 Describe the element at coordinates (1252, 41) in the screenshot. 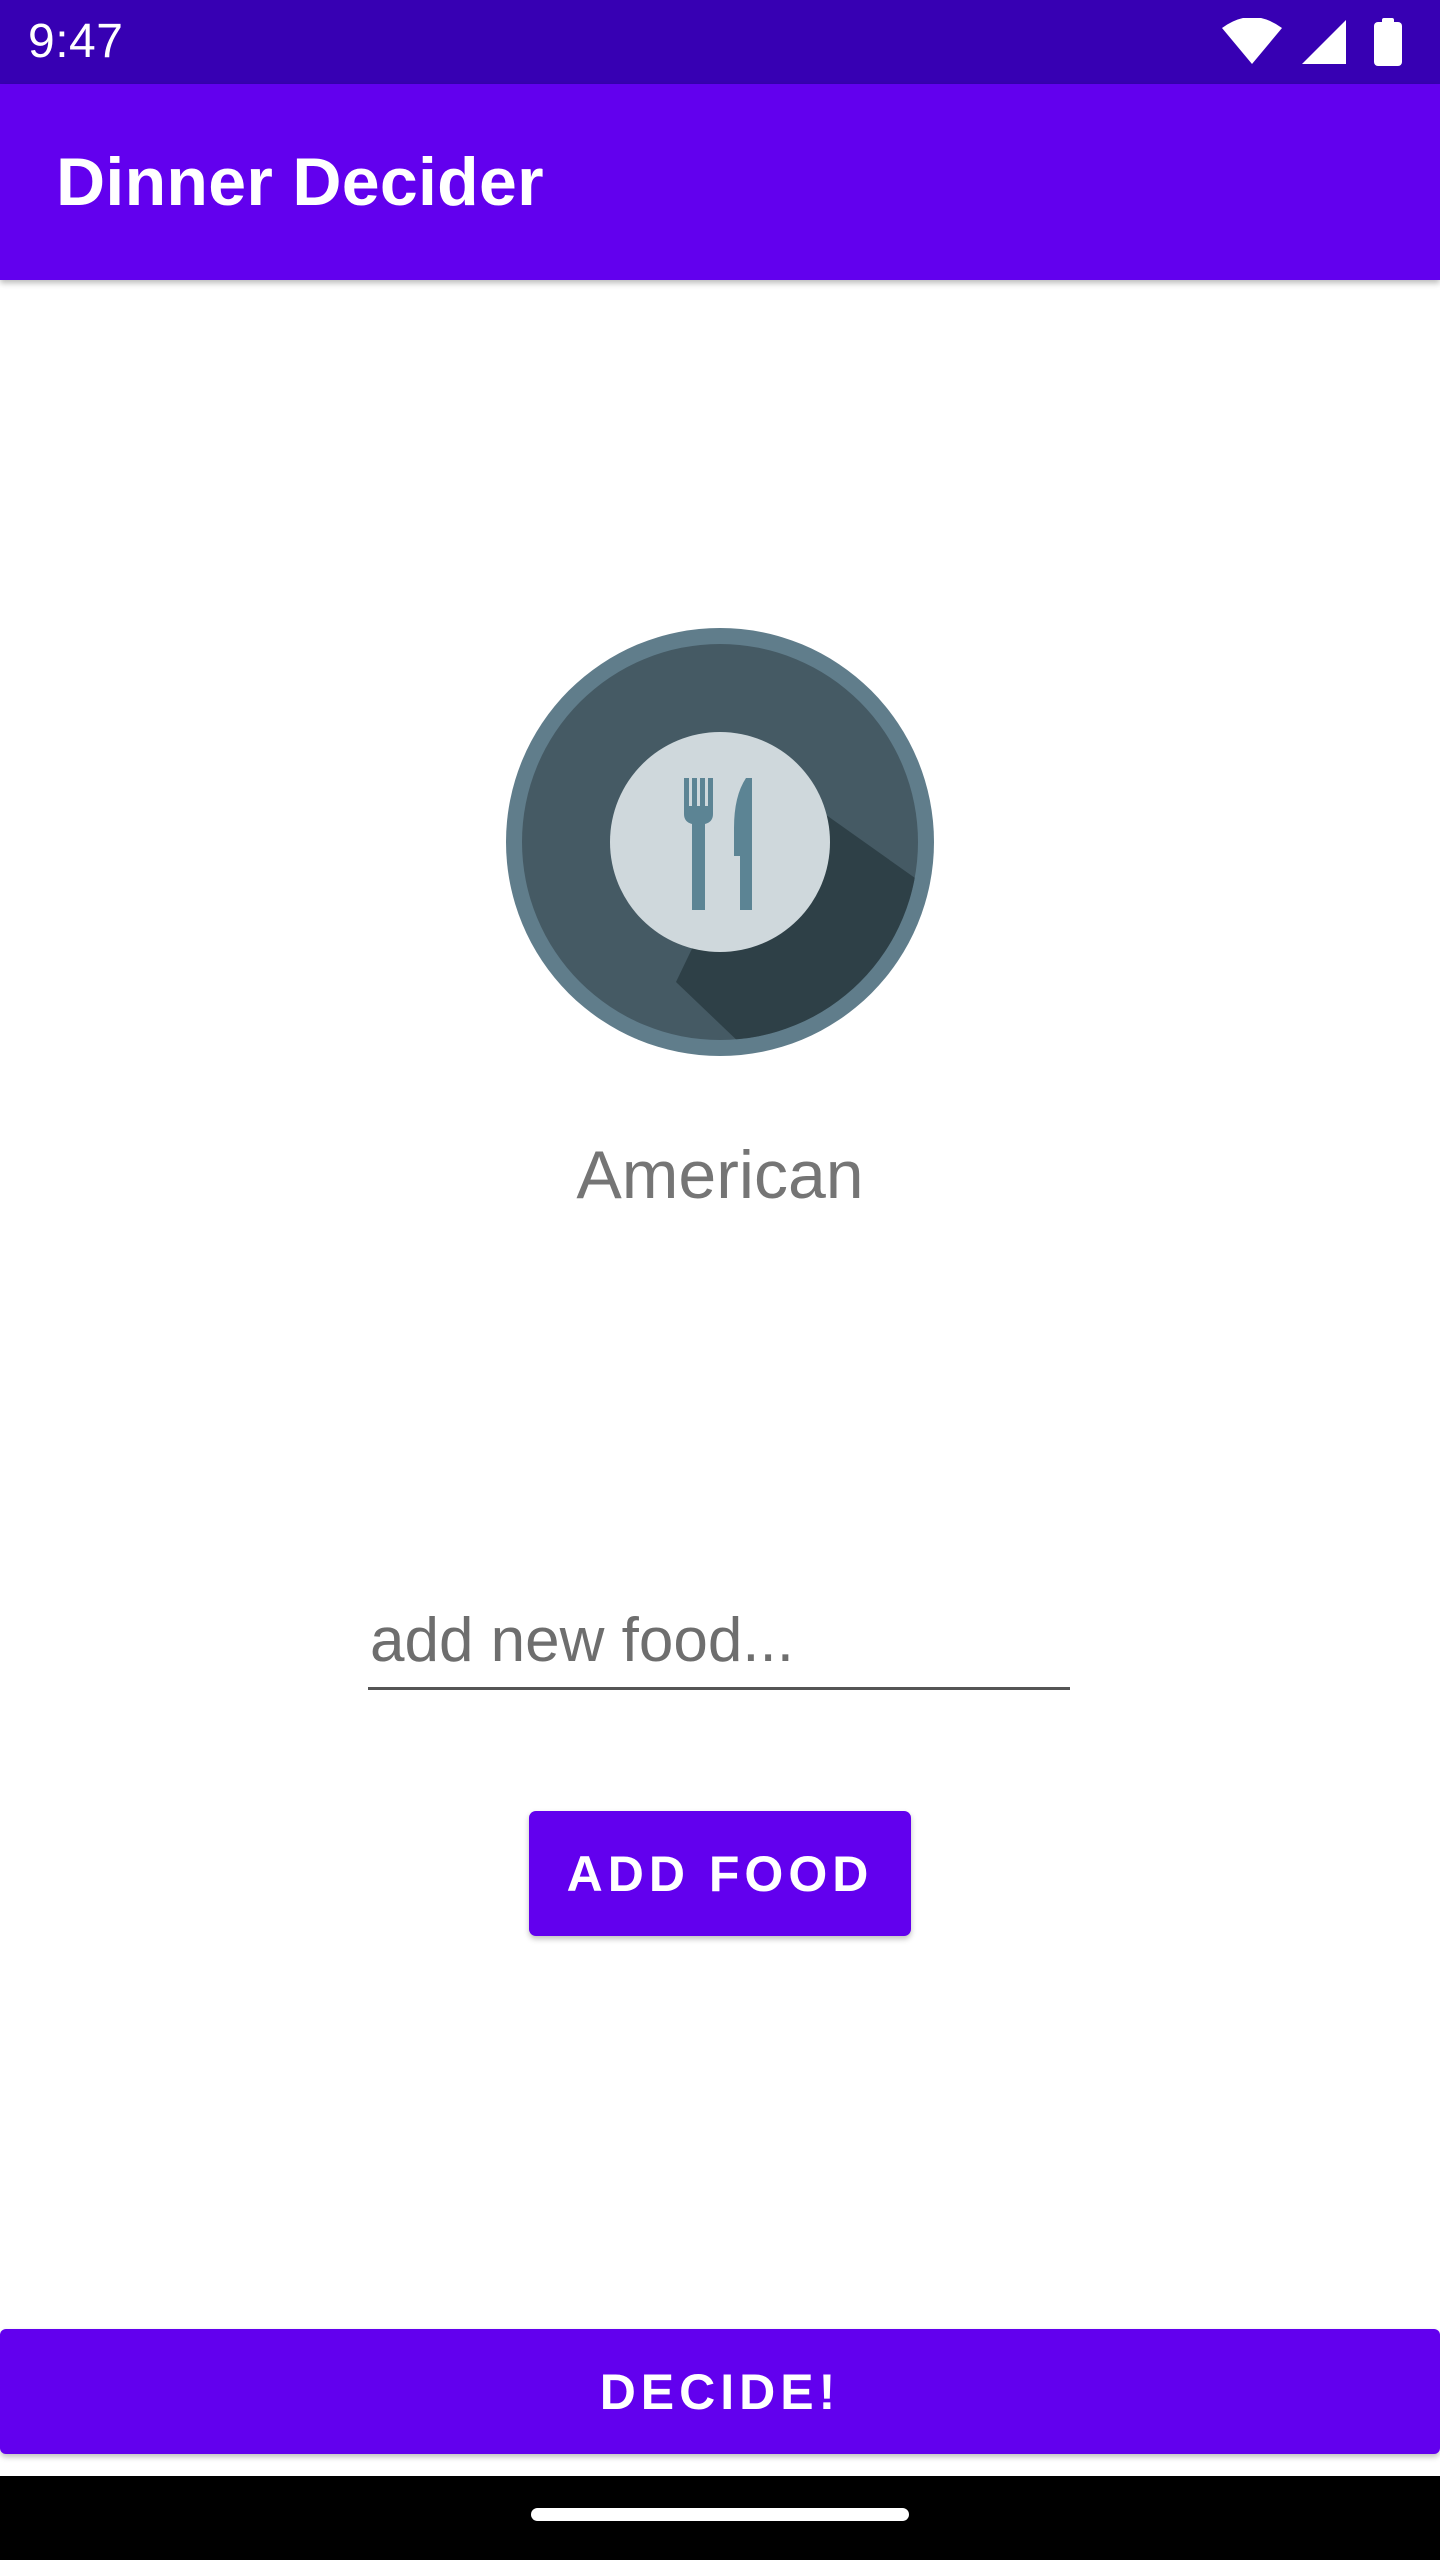

I see `wifi-icon` at that location.